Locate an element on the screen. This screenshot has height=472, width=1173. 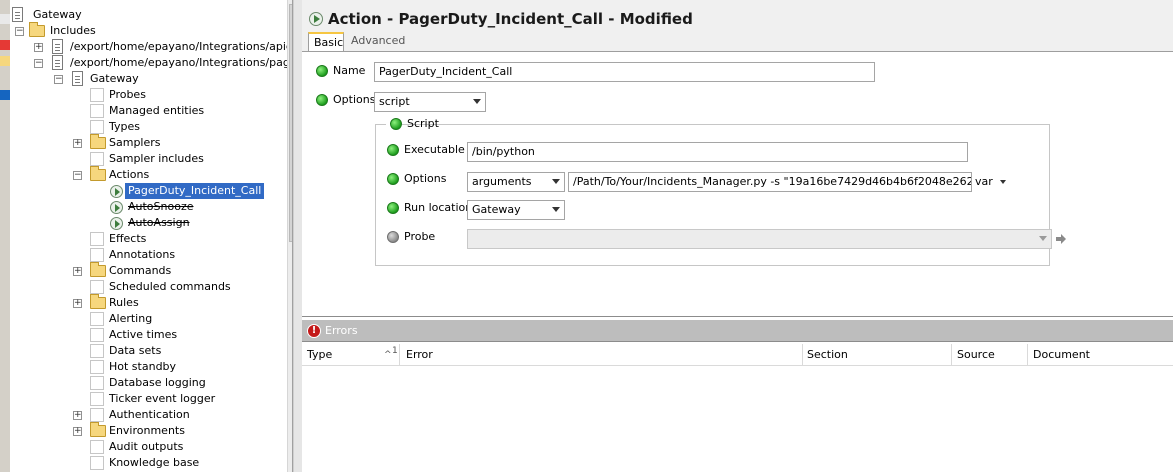
tree-item-label: Authentication is located at coordinates (149, 414).